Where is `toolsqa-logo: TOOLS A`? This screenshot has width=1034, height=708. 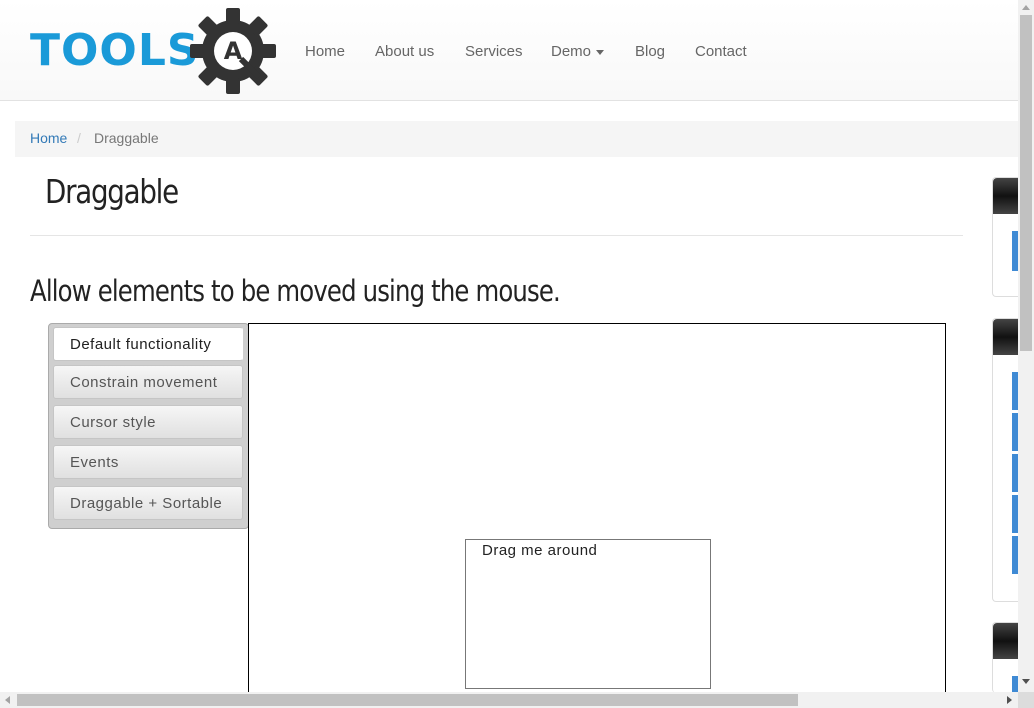
toolsqa-logo: TOOLS A is located at coordinates (154, 51).